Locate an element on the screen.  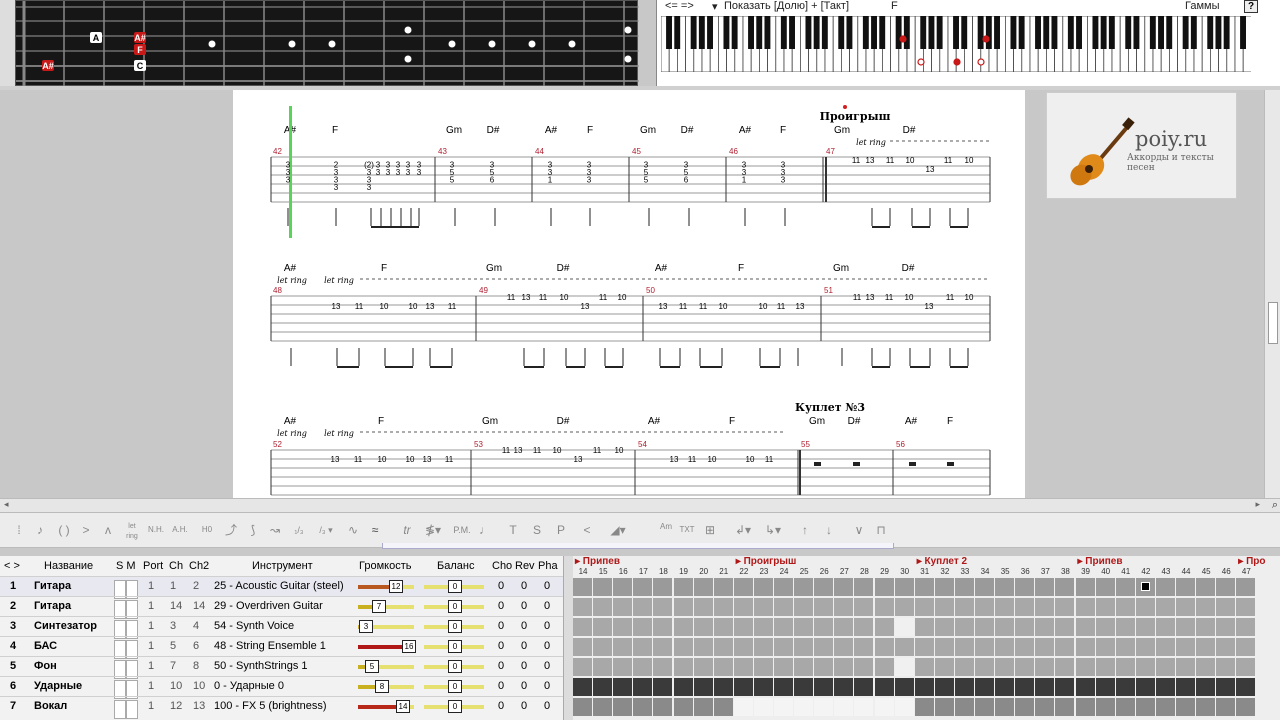
header-name: Название is located at coordinates (68, 566).